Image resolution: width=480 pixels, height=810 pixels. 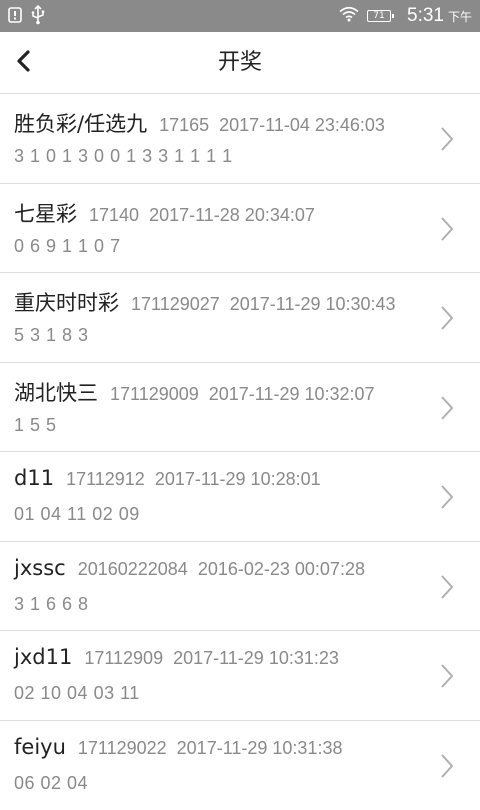 I want to click on meta: 20160222084 2016-02-23 00:07:28, so click(x=221, y=569).